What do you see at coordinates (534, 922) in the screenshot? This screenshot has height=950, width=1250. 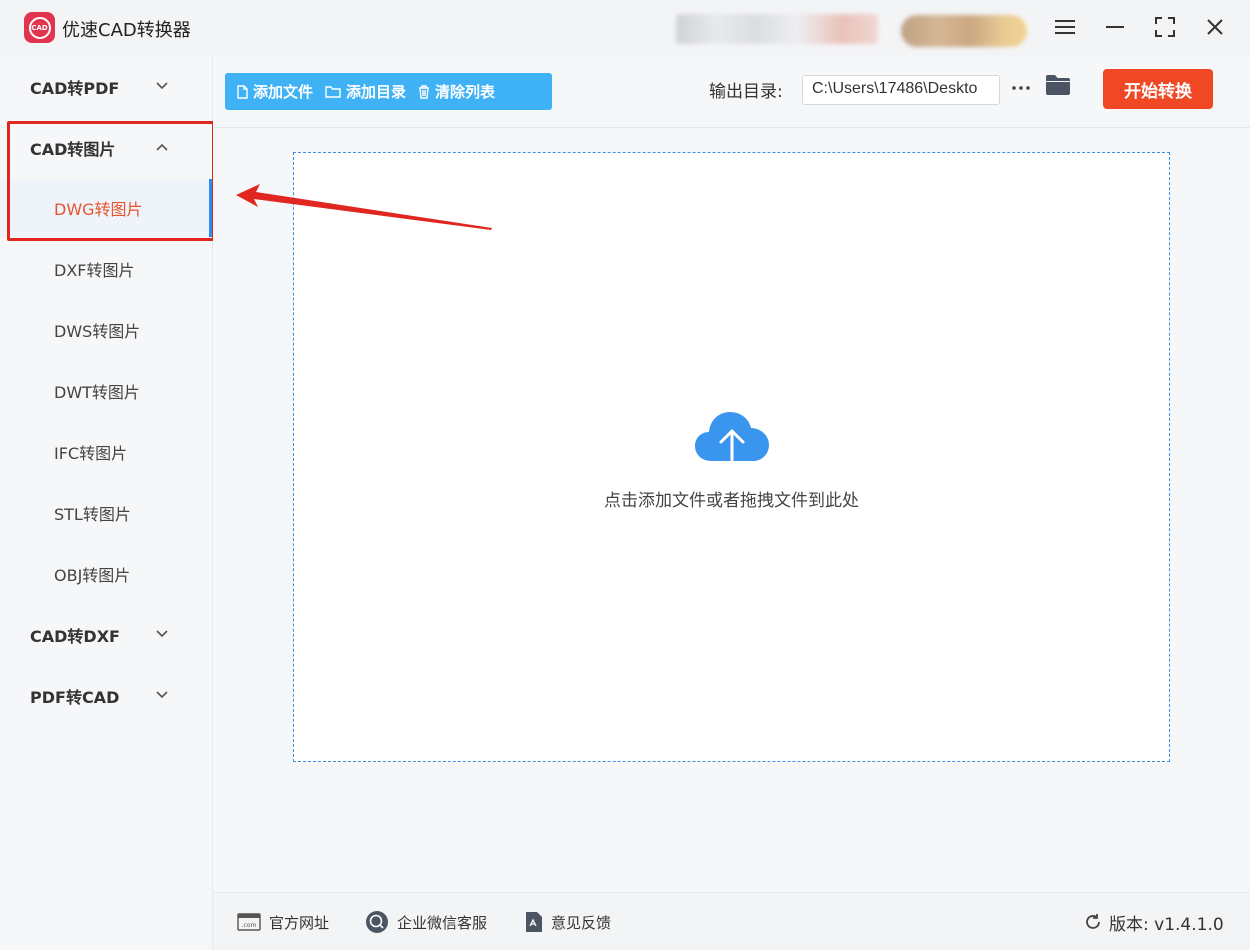 I see `feedback-icon` at bounding box center [534, 922].